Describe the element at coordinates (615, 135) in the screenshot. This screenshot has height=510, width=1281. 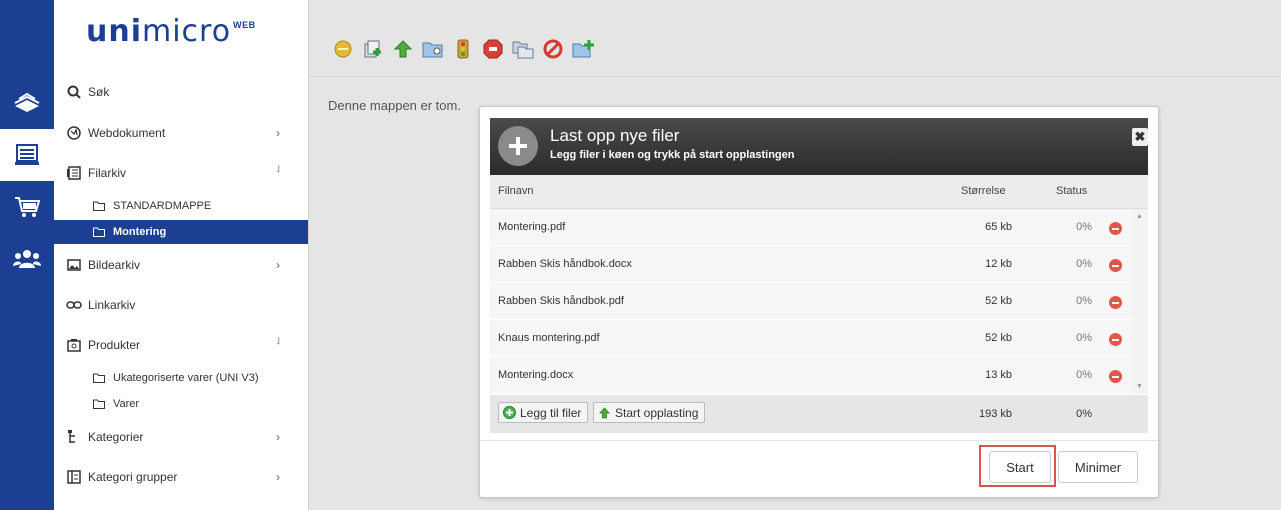
I see `dialog-title: Last opp nye filer` at that location.